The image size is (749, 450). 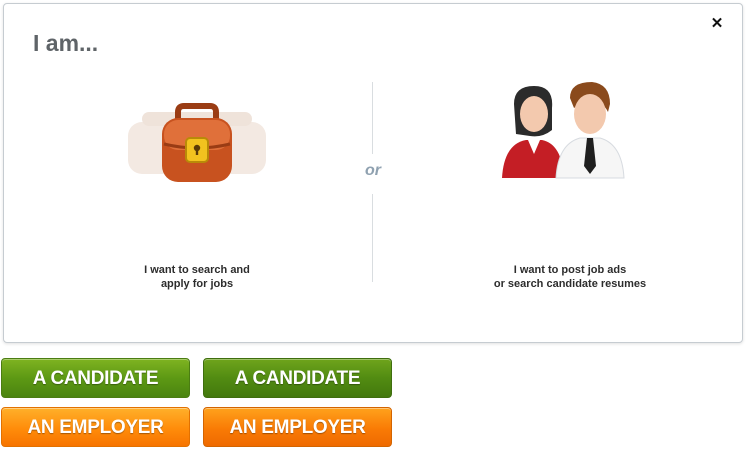 I want to click on employer-option, so click(x=563, y=129).